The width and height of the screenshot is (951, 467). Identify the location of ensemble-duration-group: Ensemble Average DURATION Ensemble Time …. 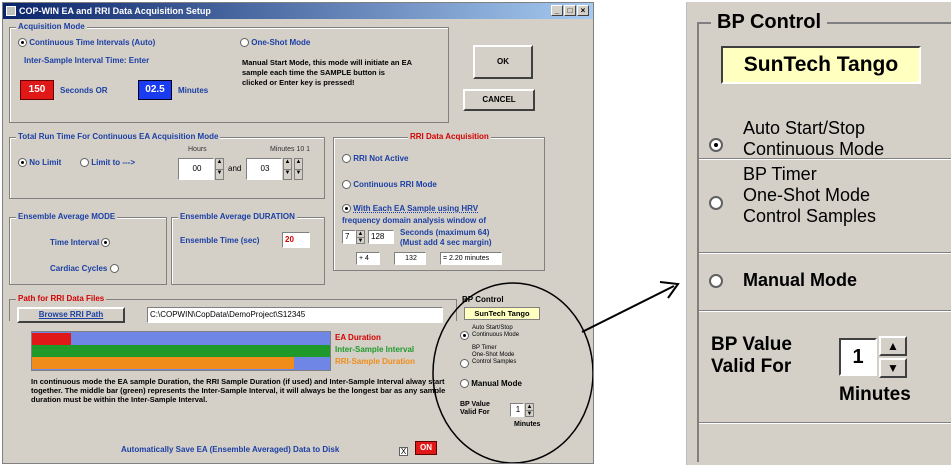
(248, 248).